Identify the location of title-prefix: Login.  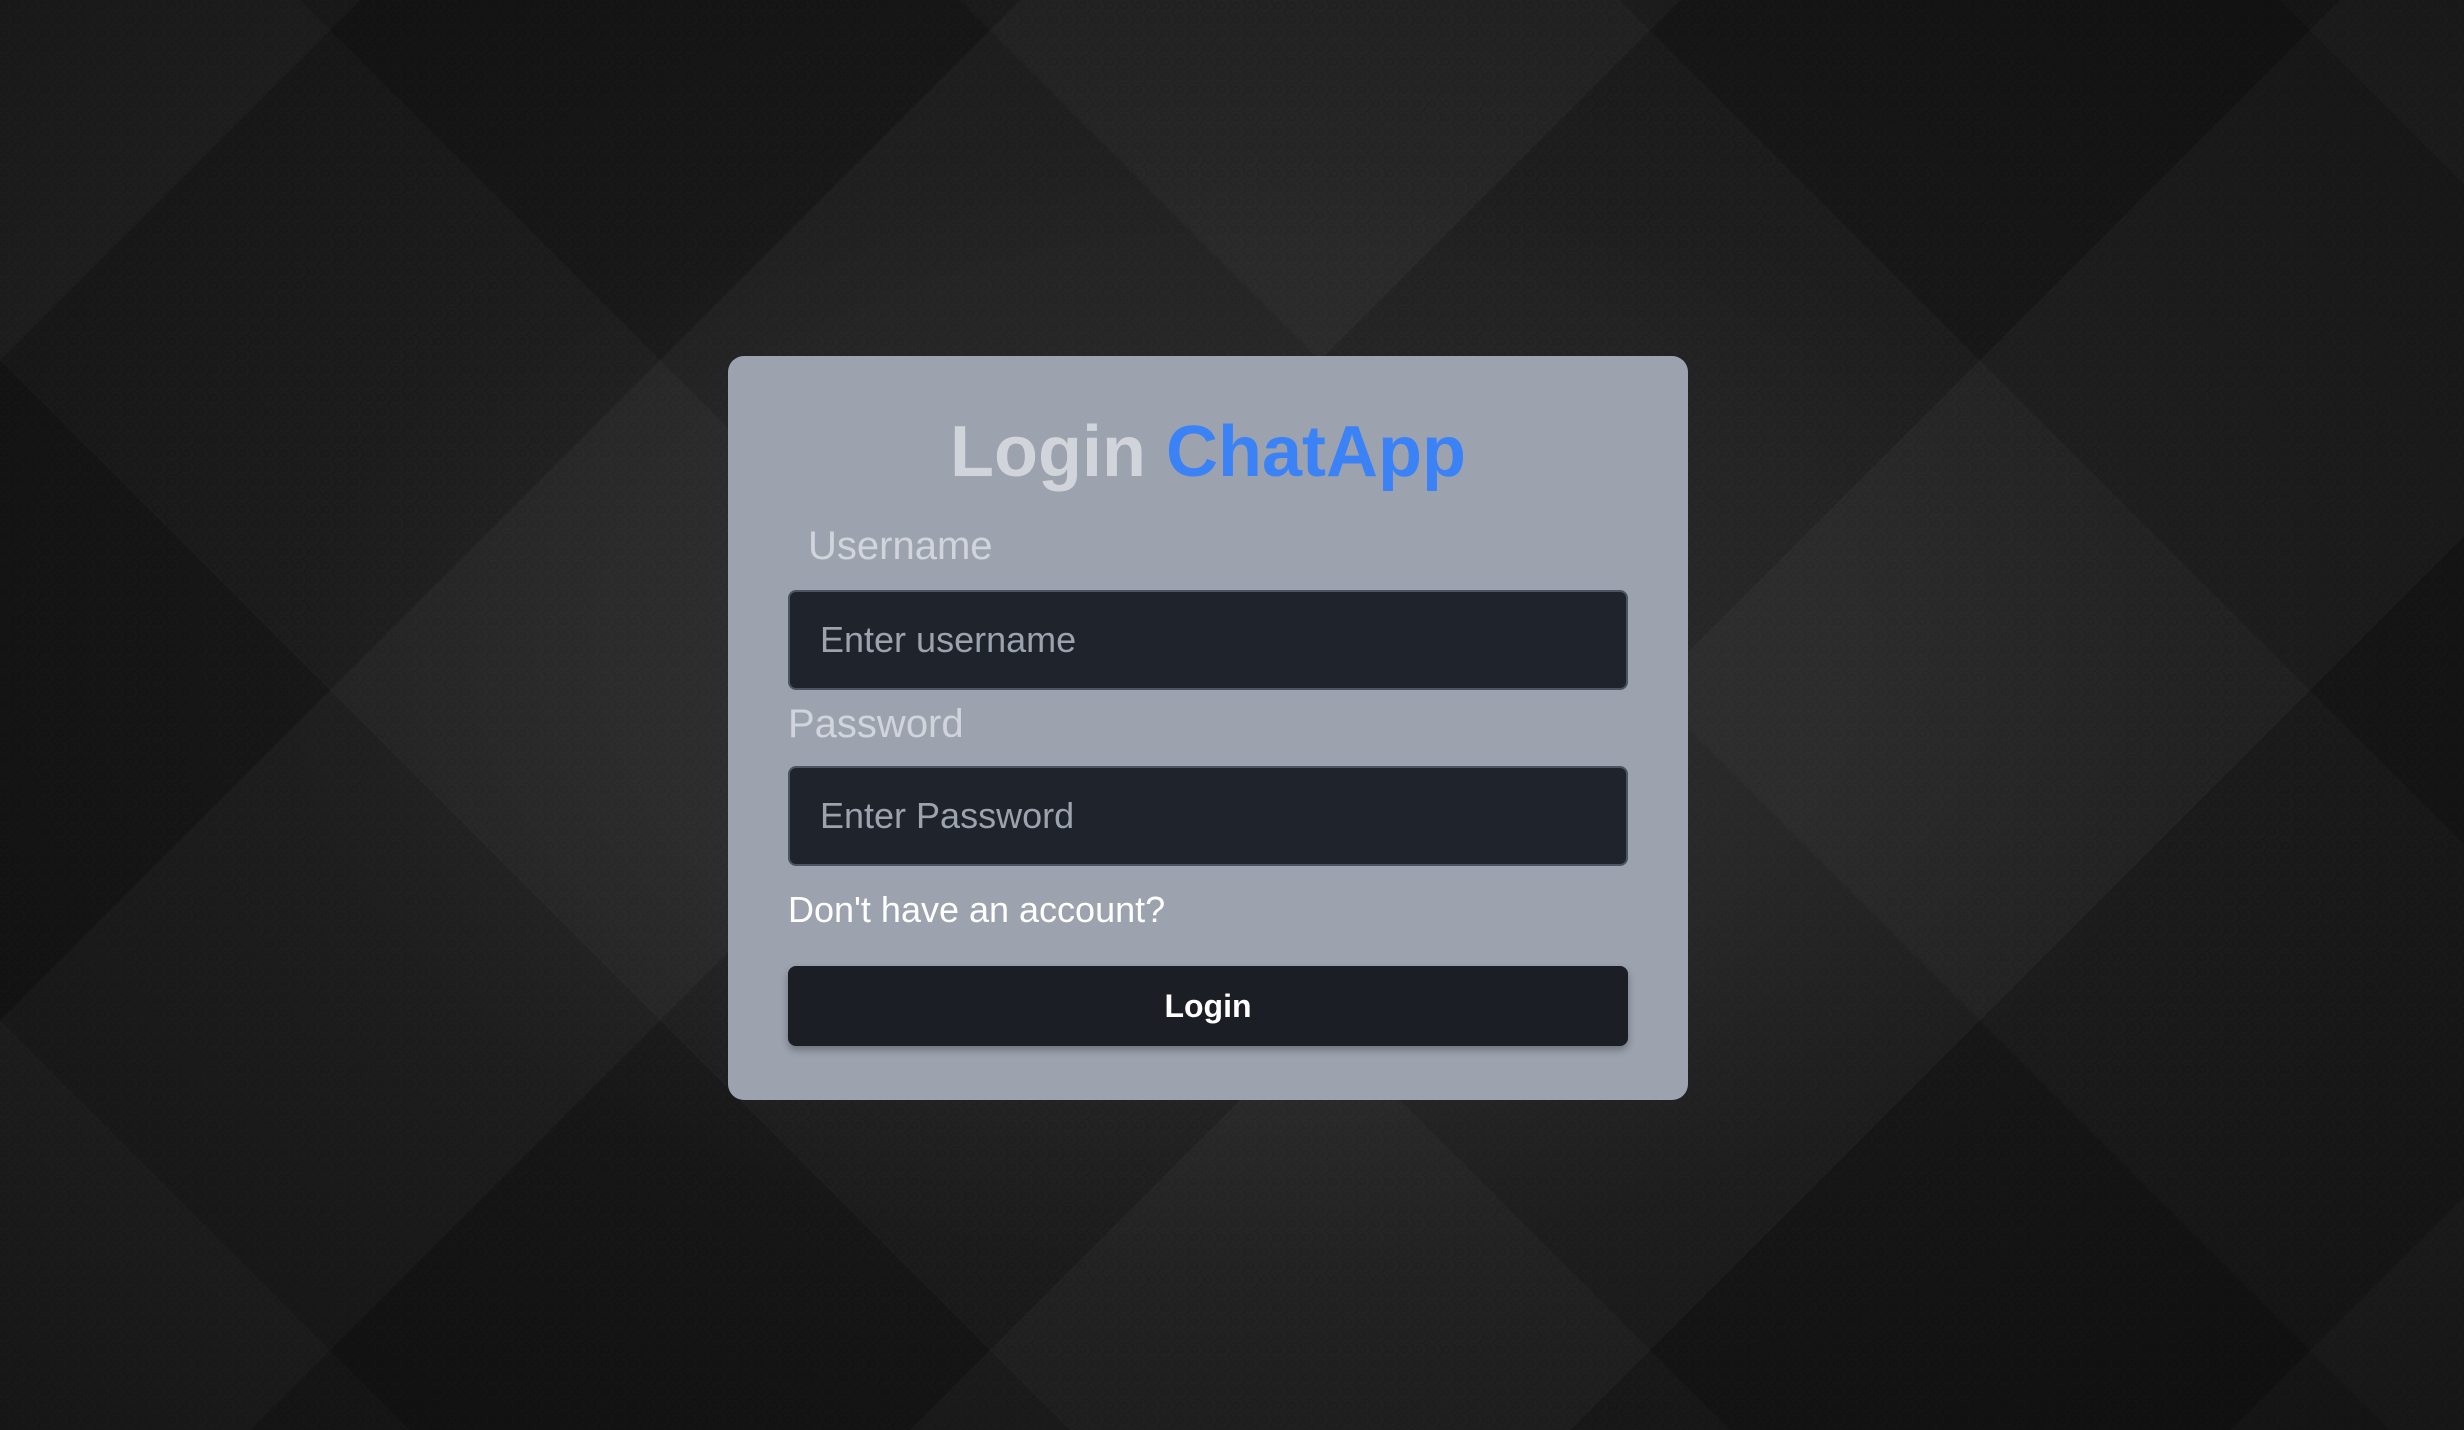
(1048, 452).